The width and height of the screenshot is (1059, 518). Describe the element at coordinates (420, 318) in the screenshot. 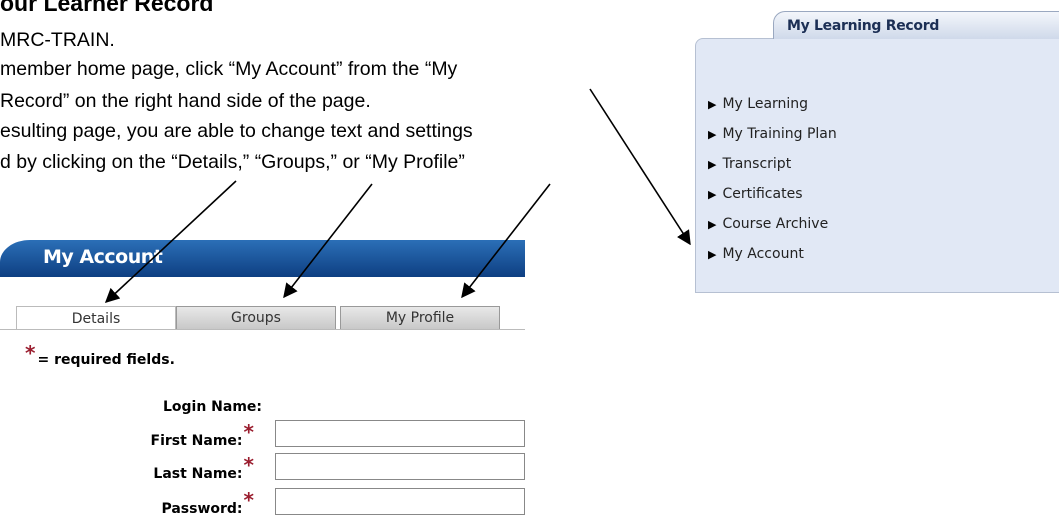

I see `tab-my-profile: My Profile` at that location.